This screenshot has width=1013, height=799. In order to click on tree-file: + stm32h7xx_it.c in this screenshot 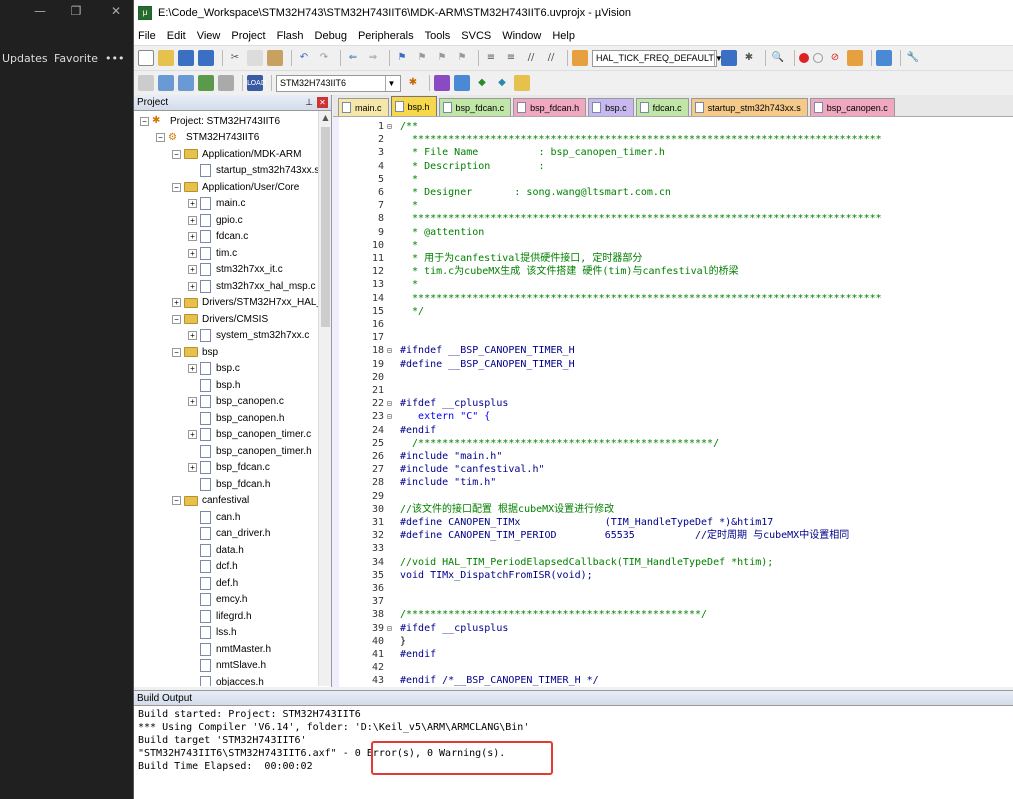, I will do `click(235, 270)`.